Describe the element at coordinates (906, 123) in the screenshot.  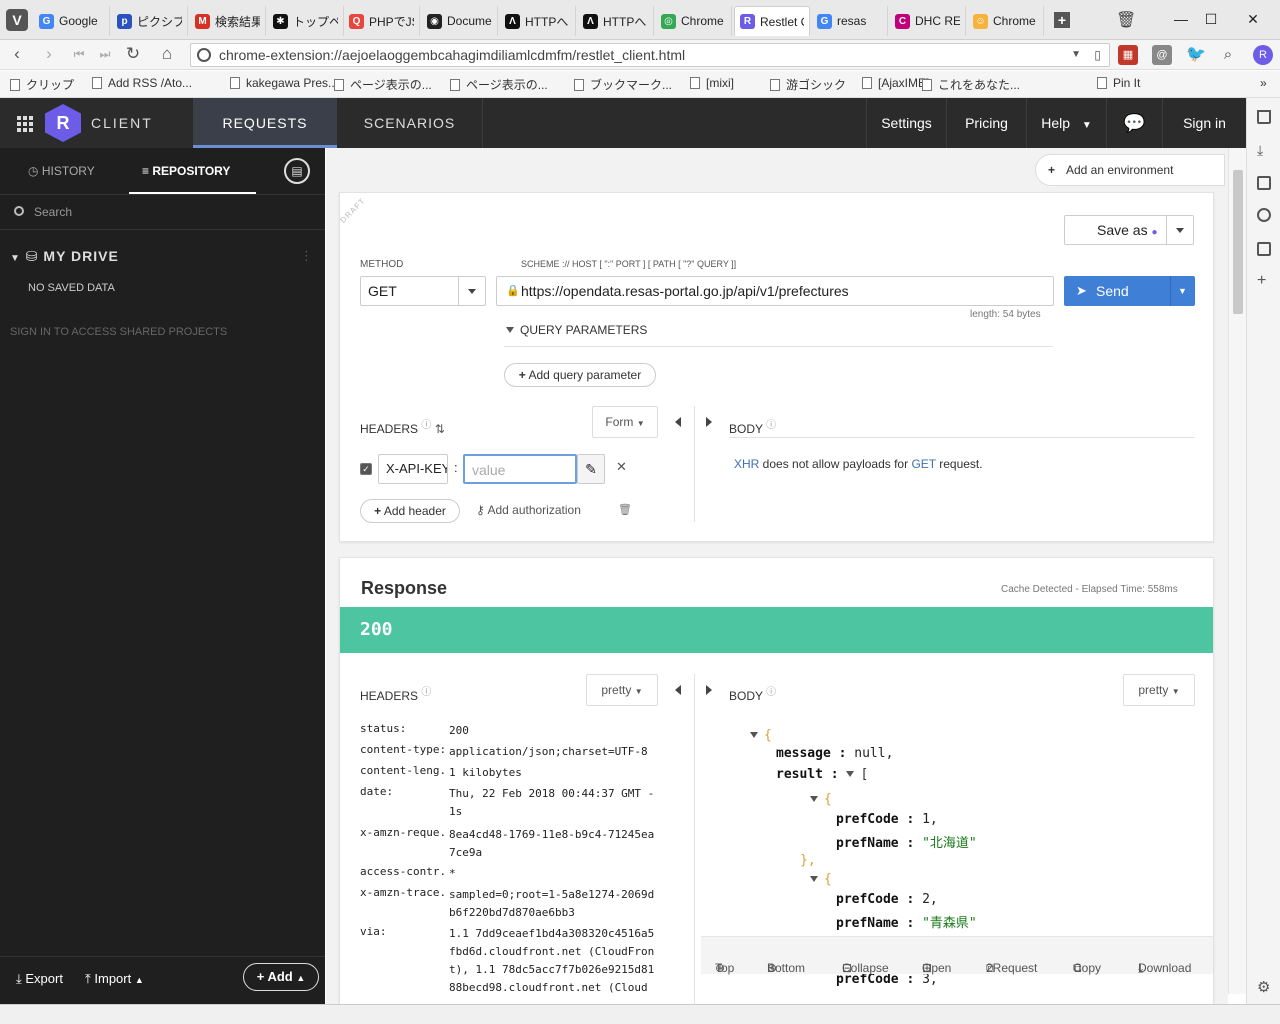
I see `settings-link: Settings` at that location.